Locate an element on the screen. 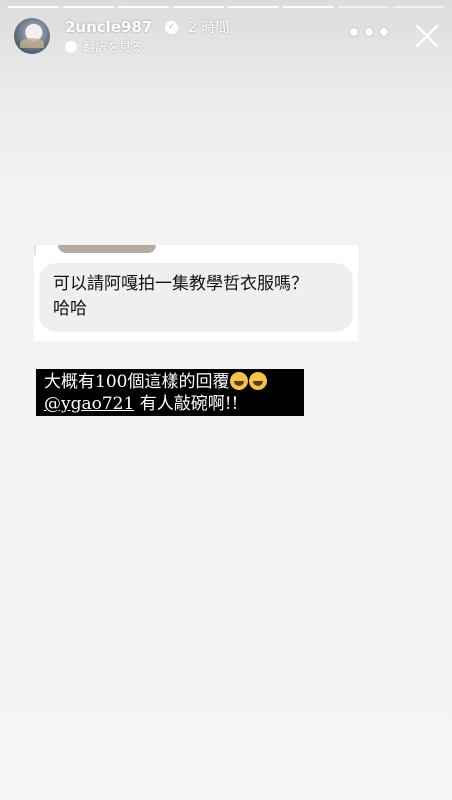  close-icon is located at coordinates (427, 36).